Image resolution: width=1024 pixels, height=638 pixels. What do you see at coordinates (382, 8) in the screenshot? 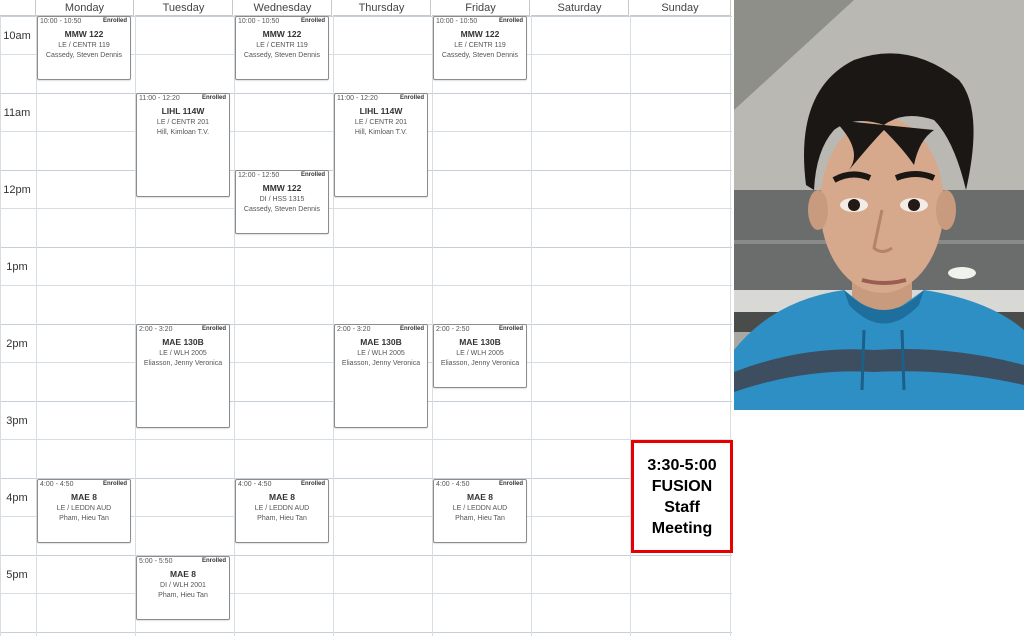
I see `day-header-thursday: Thursday` at bounding box center [382, 8].